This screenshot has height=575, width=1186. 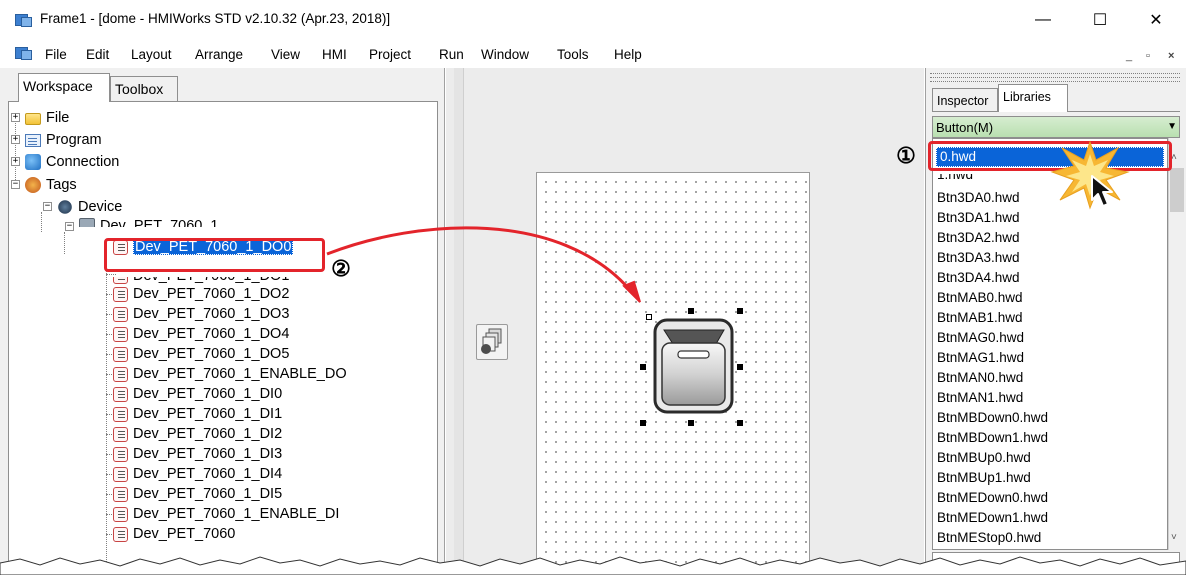 I want to click on menu-edit: Edit, so click(x=97, y=54).